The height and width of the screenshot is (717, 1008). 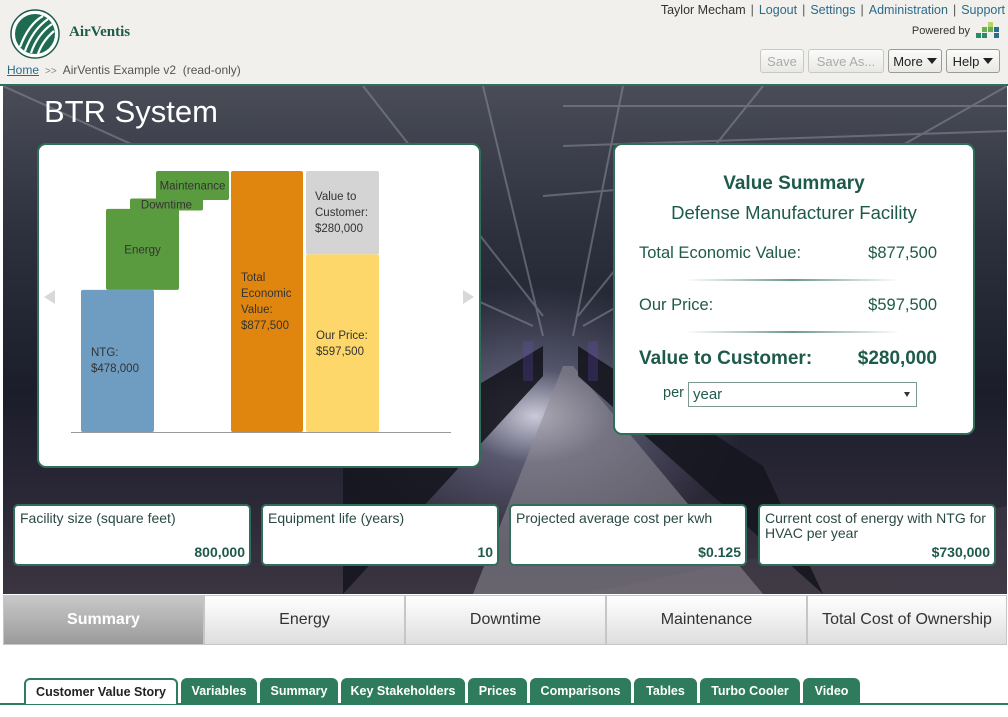 What do you see at coordinates (304, 620) in the screenshot?
I see `tab-energy: Energy` at bounding box center [304, 620].